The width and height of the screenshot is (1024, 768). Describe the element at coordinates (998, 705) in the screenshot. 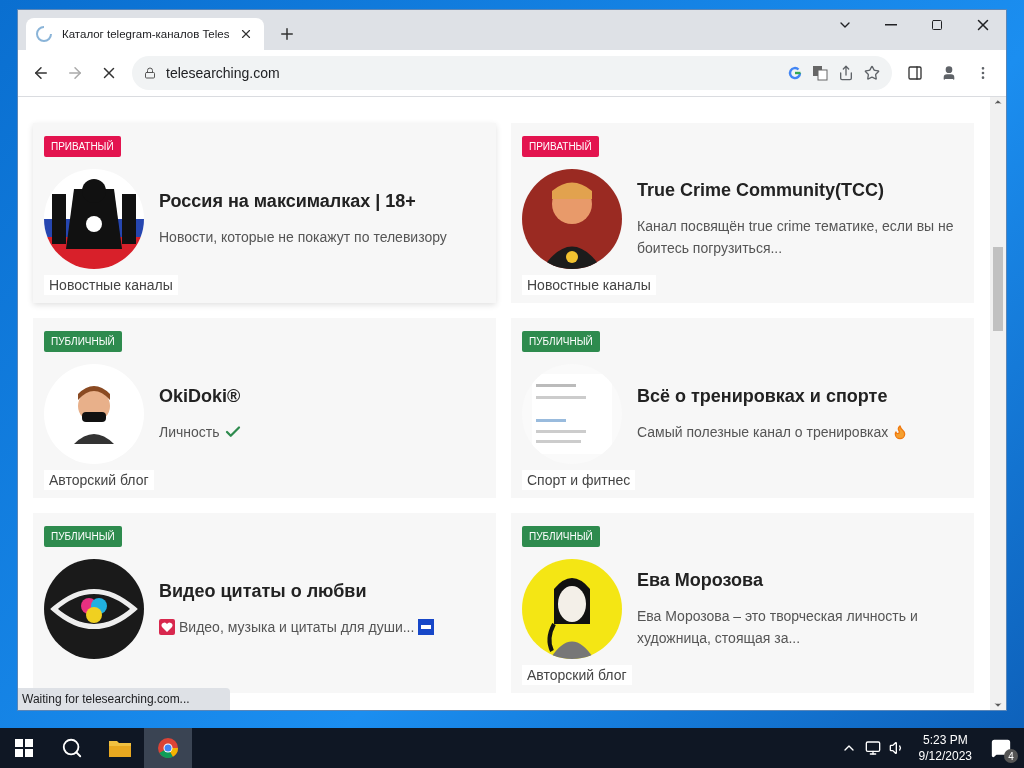

I see `scroll-down-icon` at that location.